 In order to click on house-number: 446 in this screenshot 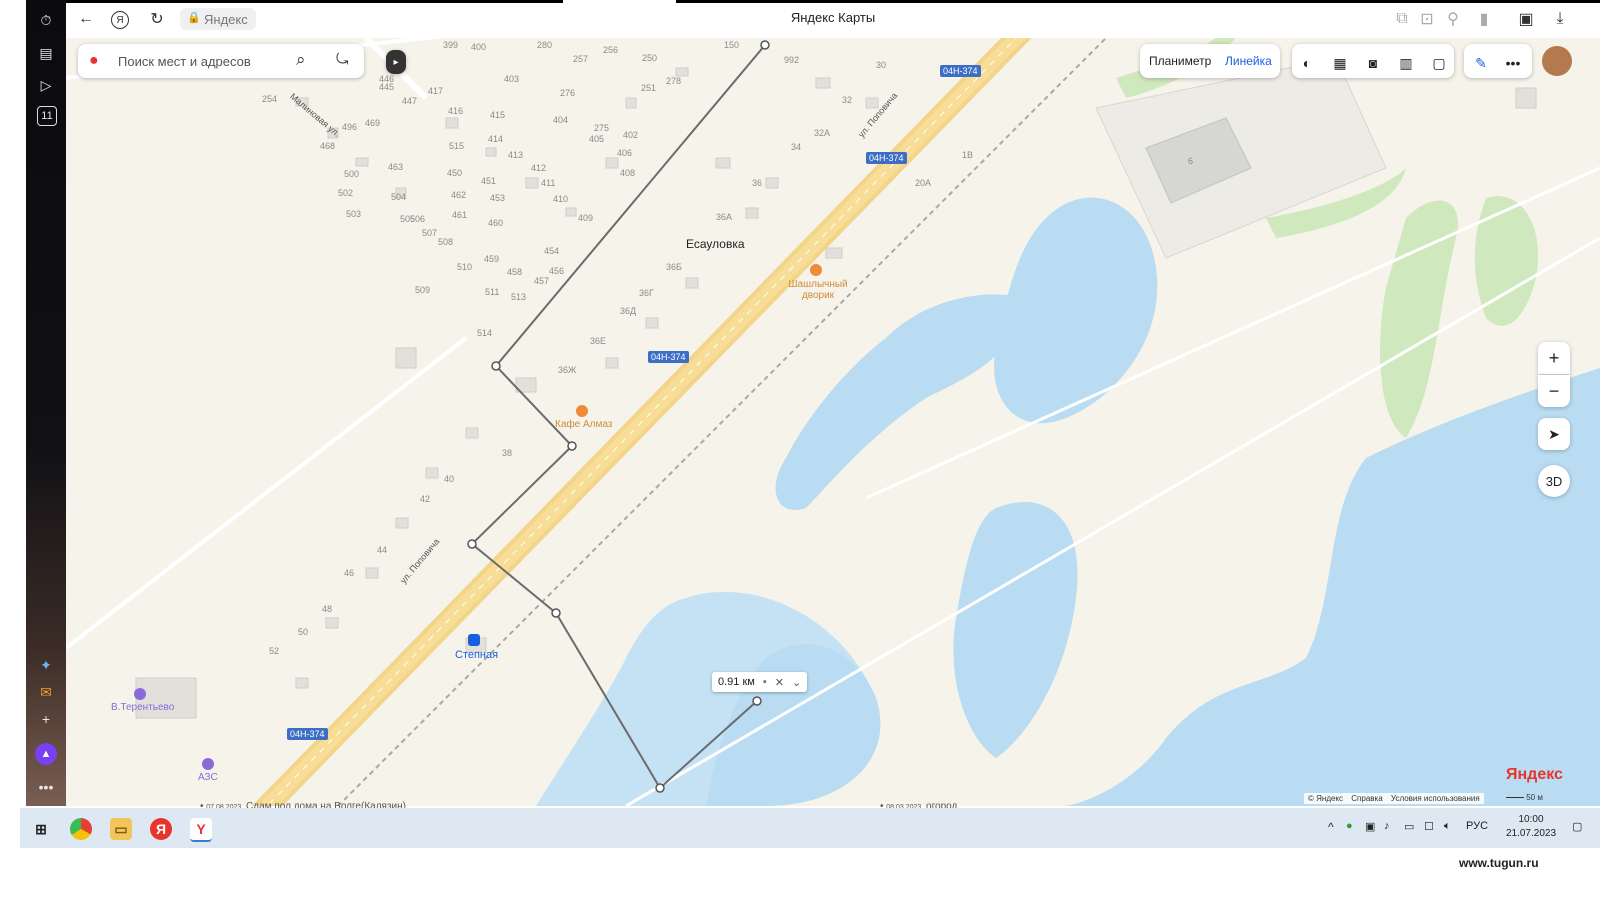, I will do `click(387, 79)`.